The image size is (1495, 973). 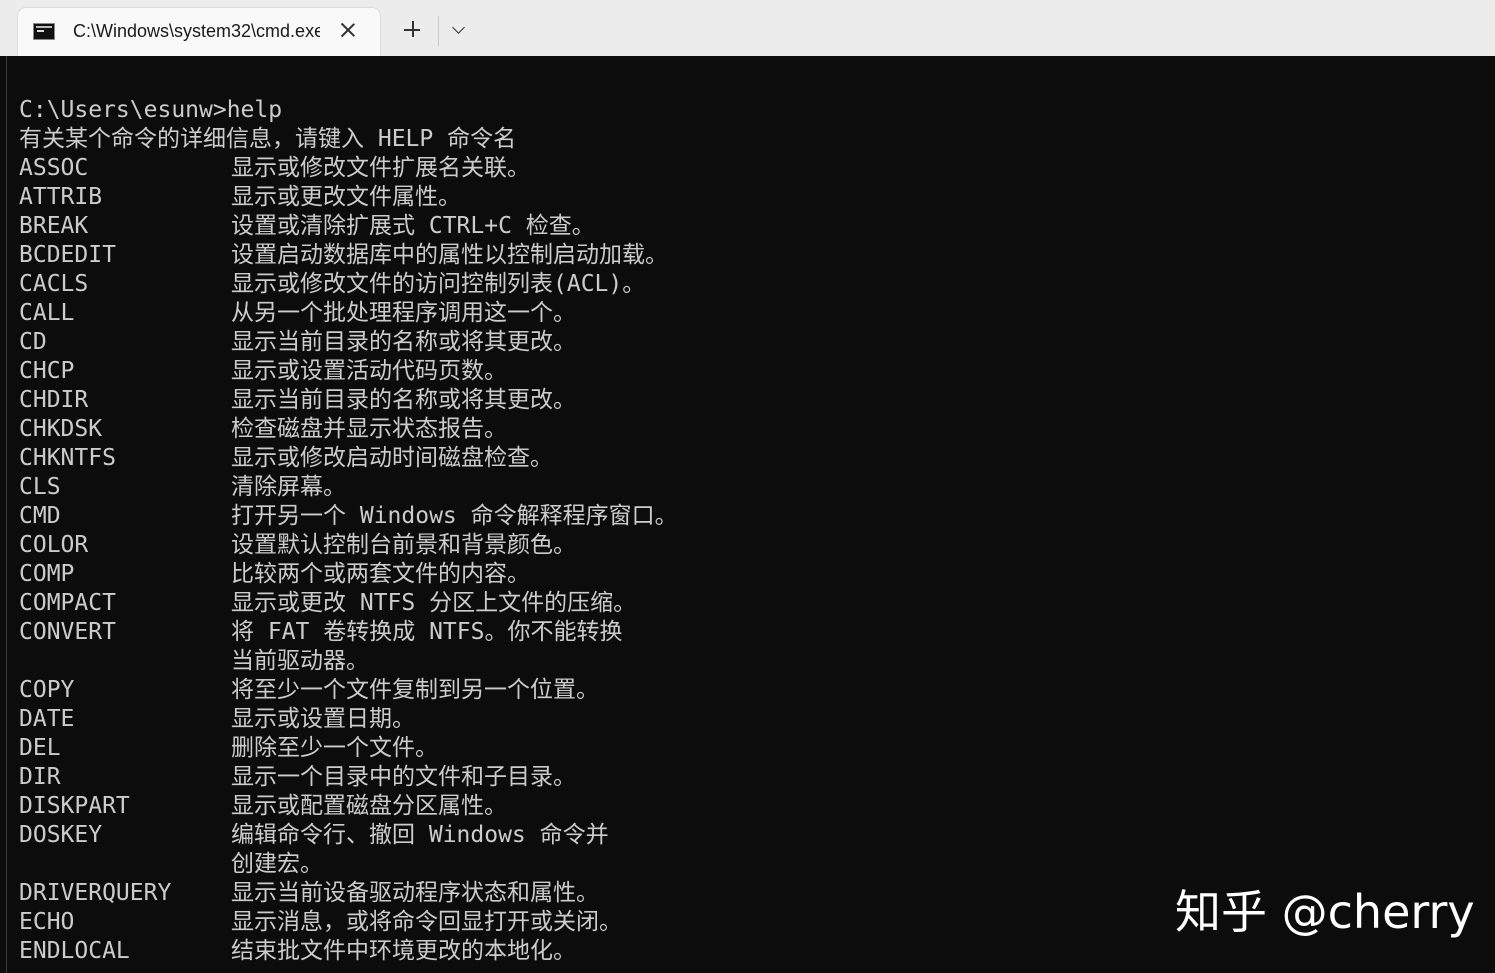 What do you see at coordinates (67, 632) in the screenshot?
I see `command-name: CONVERT` at bounding box center [67, 632].